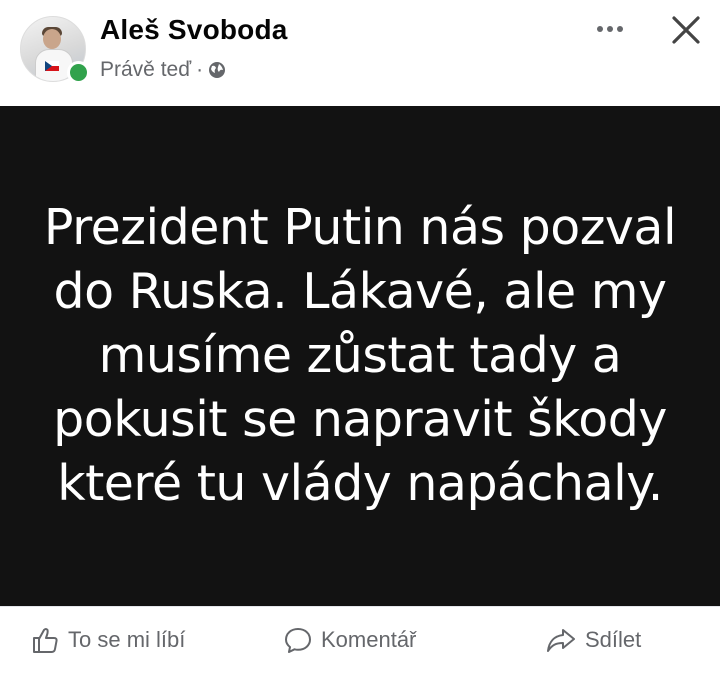  What do you see at coordinates (145, 70) in the screenshot?
I see `post-timestamp: Právě teď` at bounding box center [145, 70].